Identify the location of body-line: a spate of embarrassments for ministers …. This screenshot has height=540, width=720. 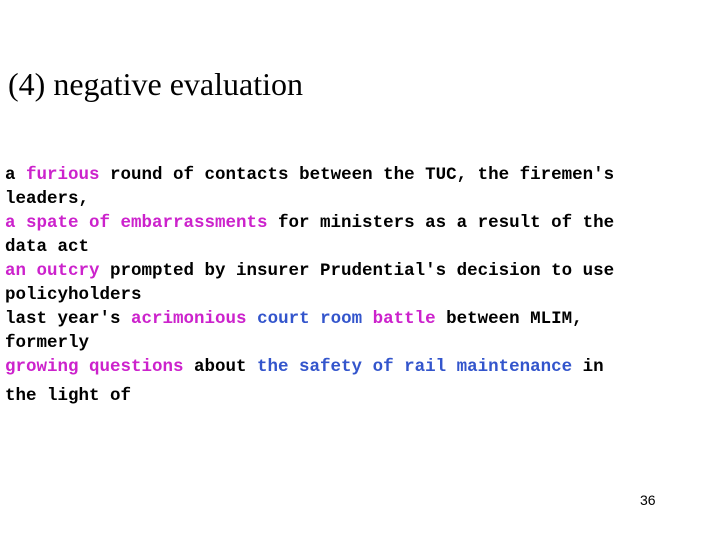
(361, 223).